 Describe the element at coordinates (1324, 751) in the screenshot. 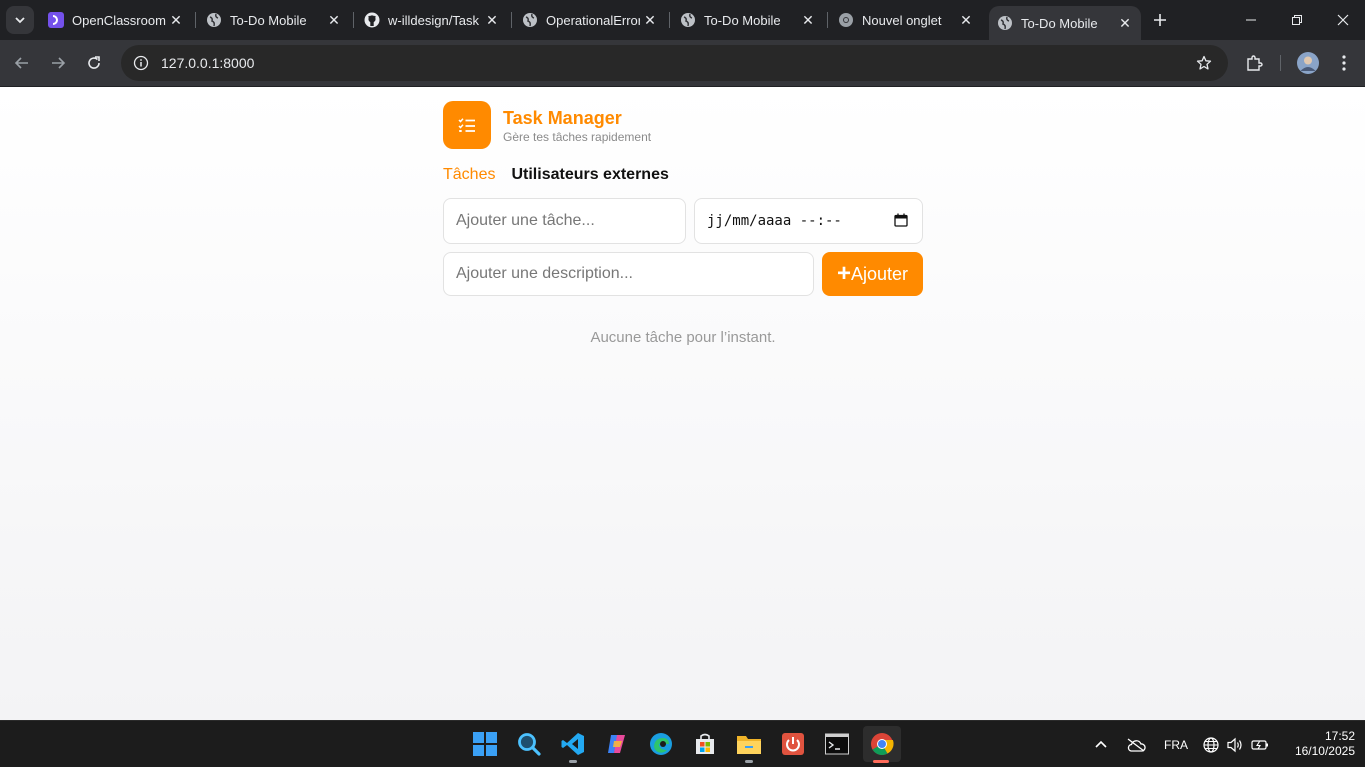

I see `clock-date: 16/10/2025` at that location.